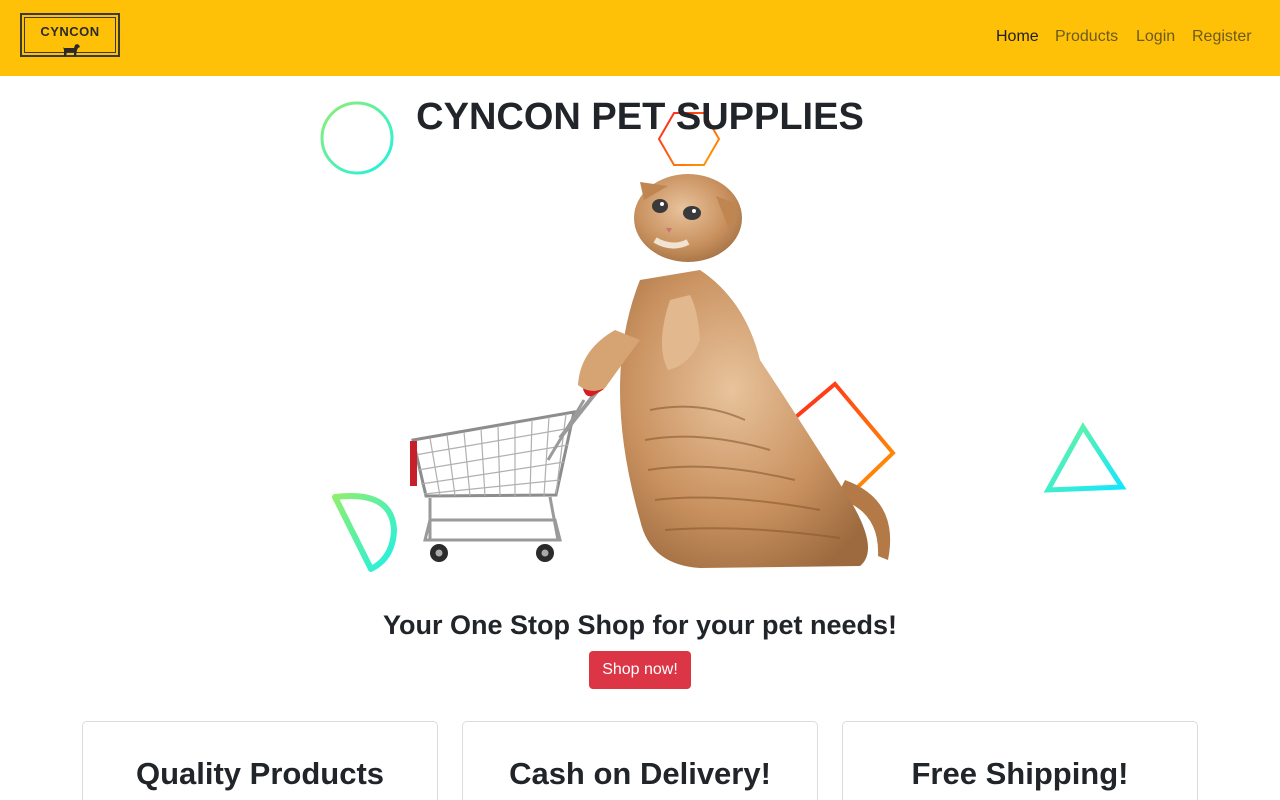 This screenshot has height=800, width=1280. Describe the element at coordinates (640, 117) in the screenshot. I see `page-title: CYNCON PET SUPPLIES` at that location.